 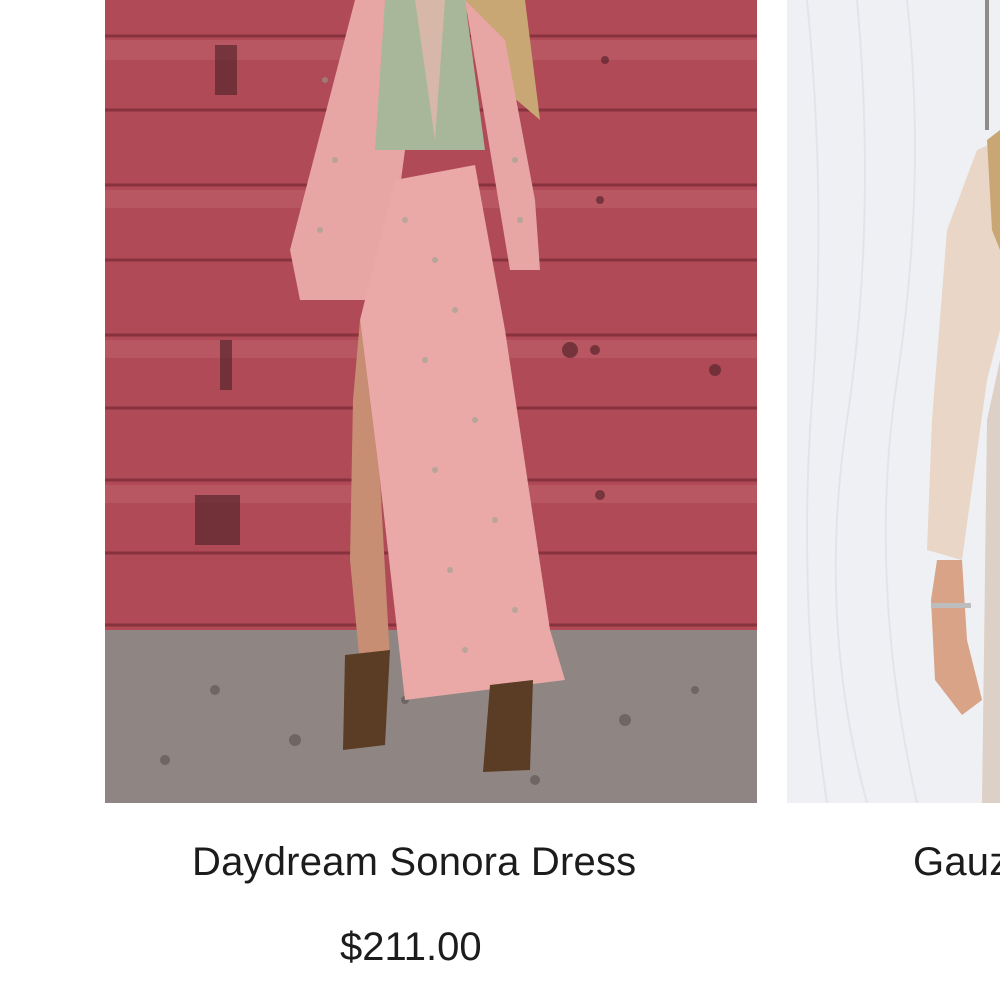 I want to click on product-title: Daydream Sonora Dress, so click(x=414, y=862).